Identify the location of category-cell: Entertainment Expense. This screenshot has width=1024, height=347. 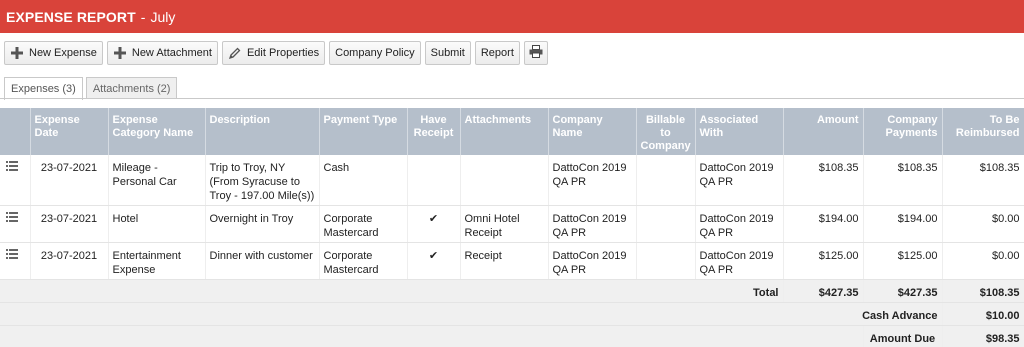
(157, 261).